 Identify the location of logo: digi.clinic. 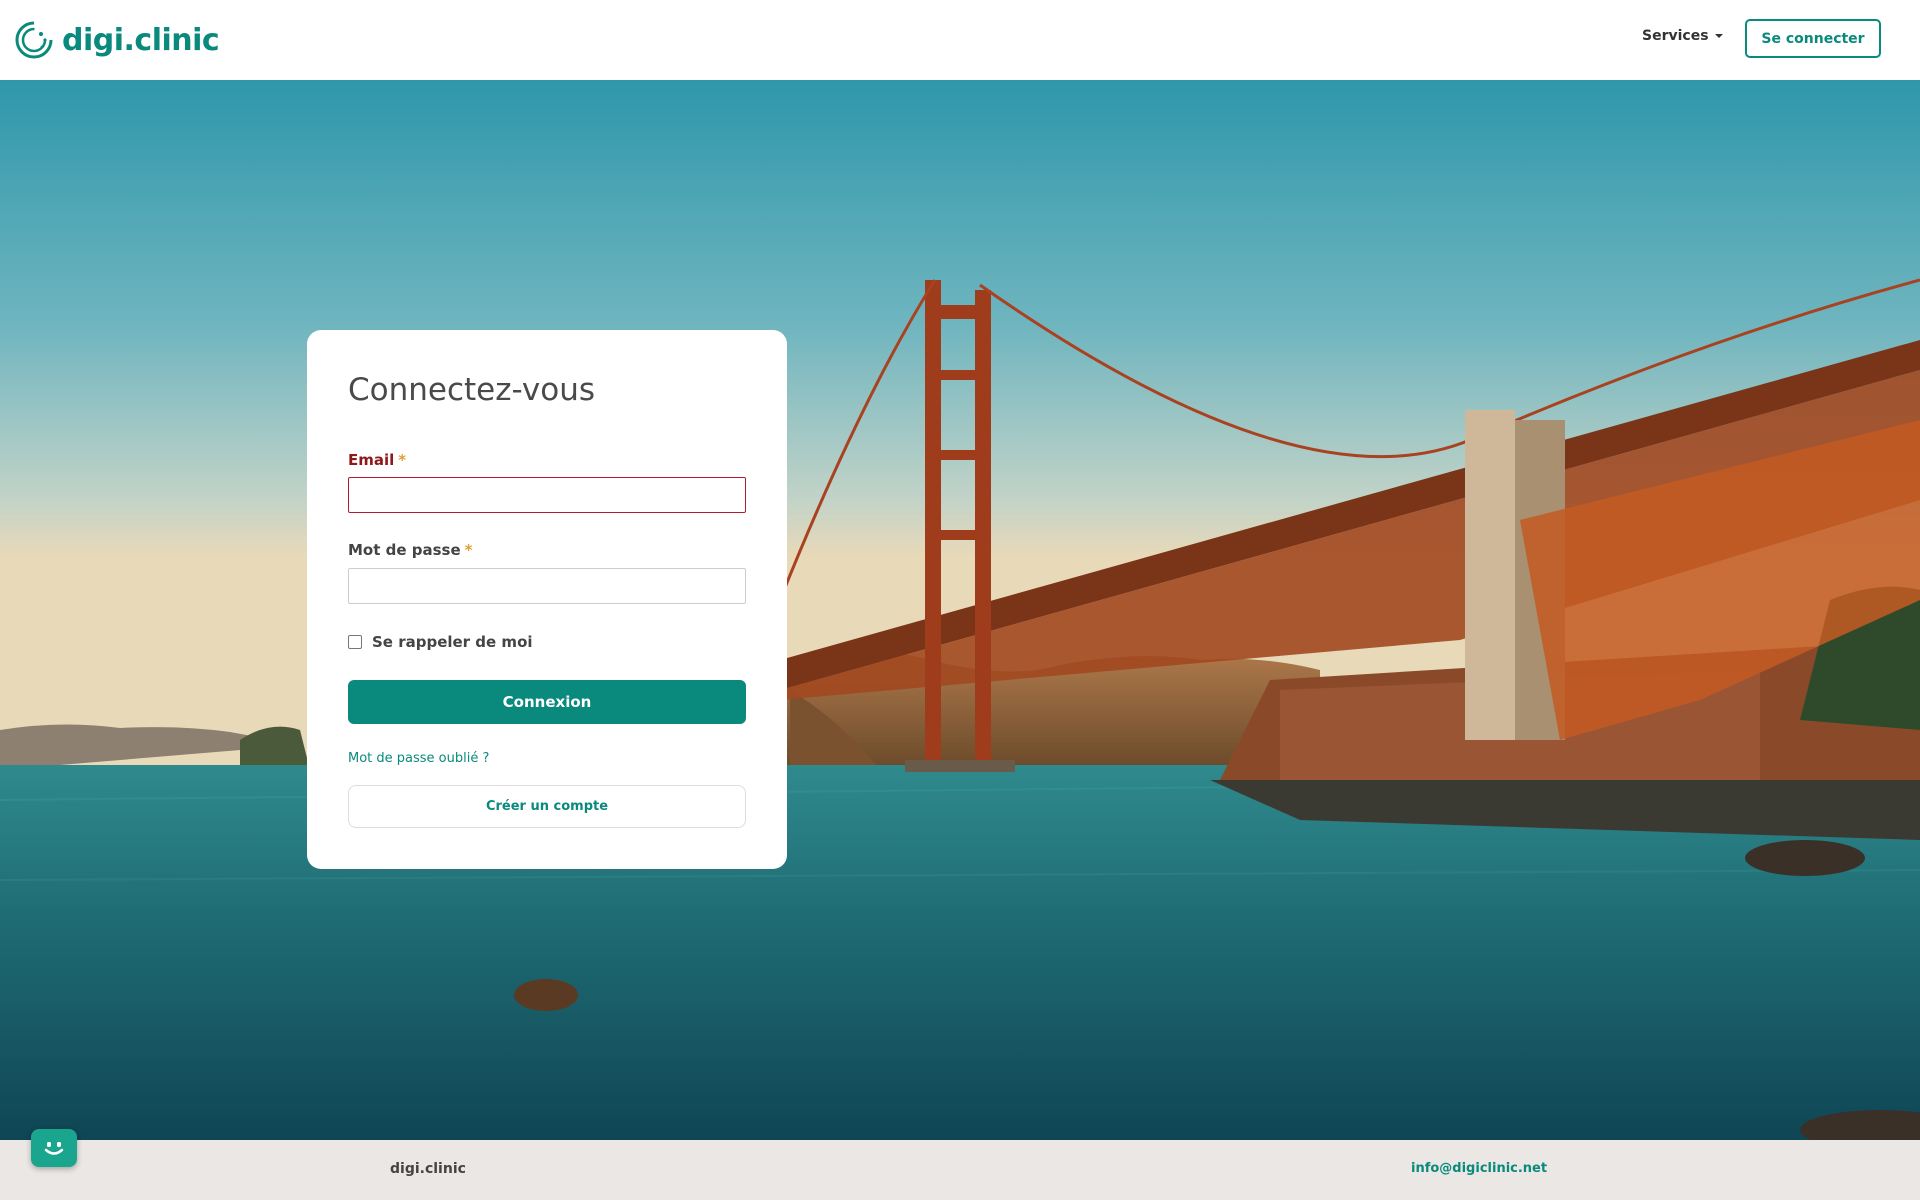
(117, 40).